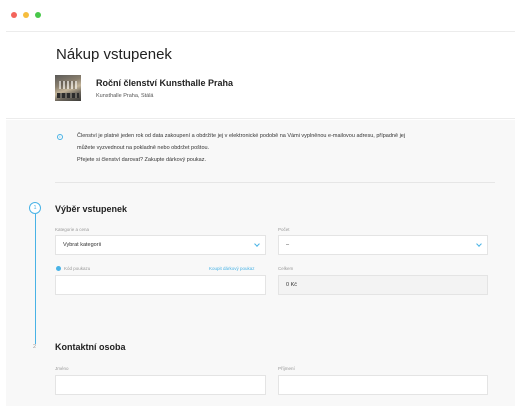 This screenshot has width=515, height=406. I want to click on count-select: –, so click(383, 245).